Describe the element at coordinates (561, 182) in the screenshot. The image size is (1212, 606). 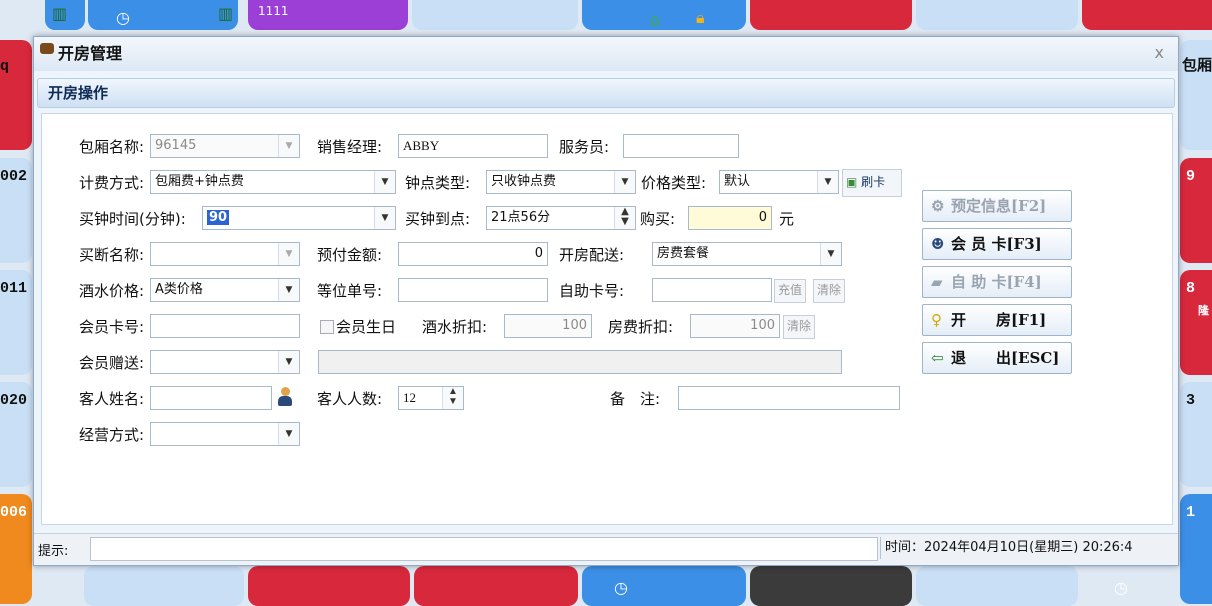
I see `clock-type-select: 只收钟点费 ▼` at that location.